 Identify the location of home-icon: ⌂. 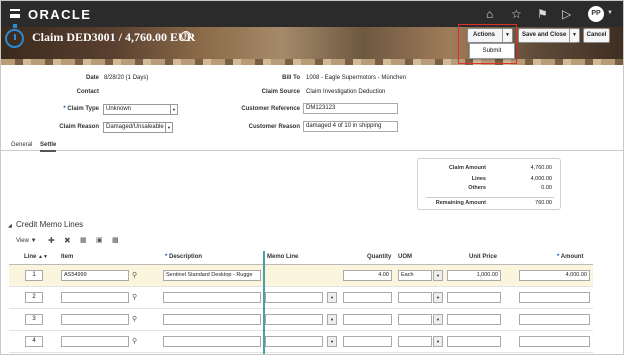
(489, 14).